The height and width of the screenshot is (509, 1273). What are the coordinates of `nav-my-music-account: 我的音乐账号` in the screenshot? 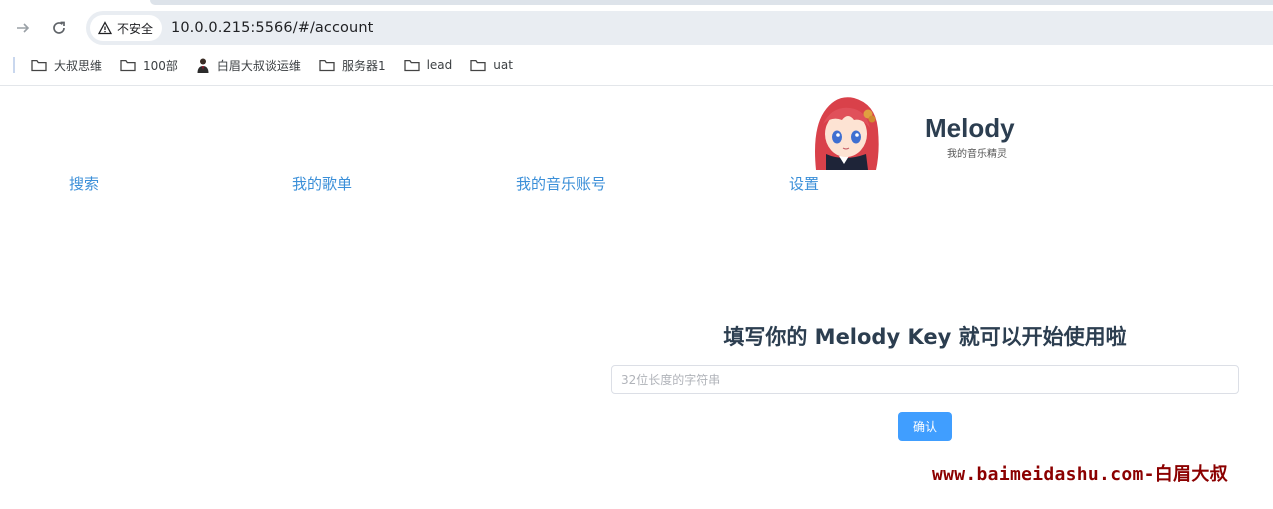 It's located at (561, 183).